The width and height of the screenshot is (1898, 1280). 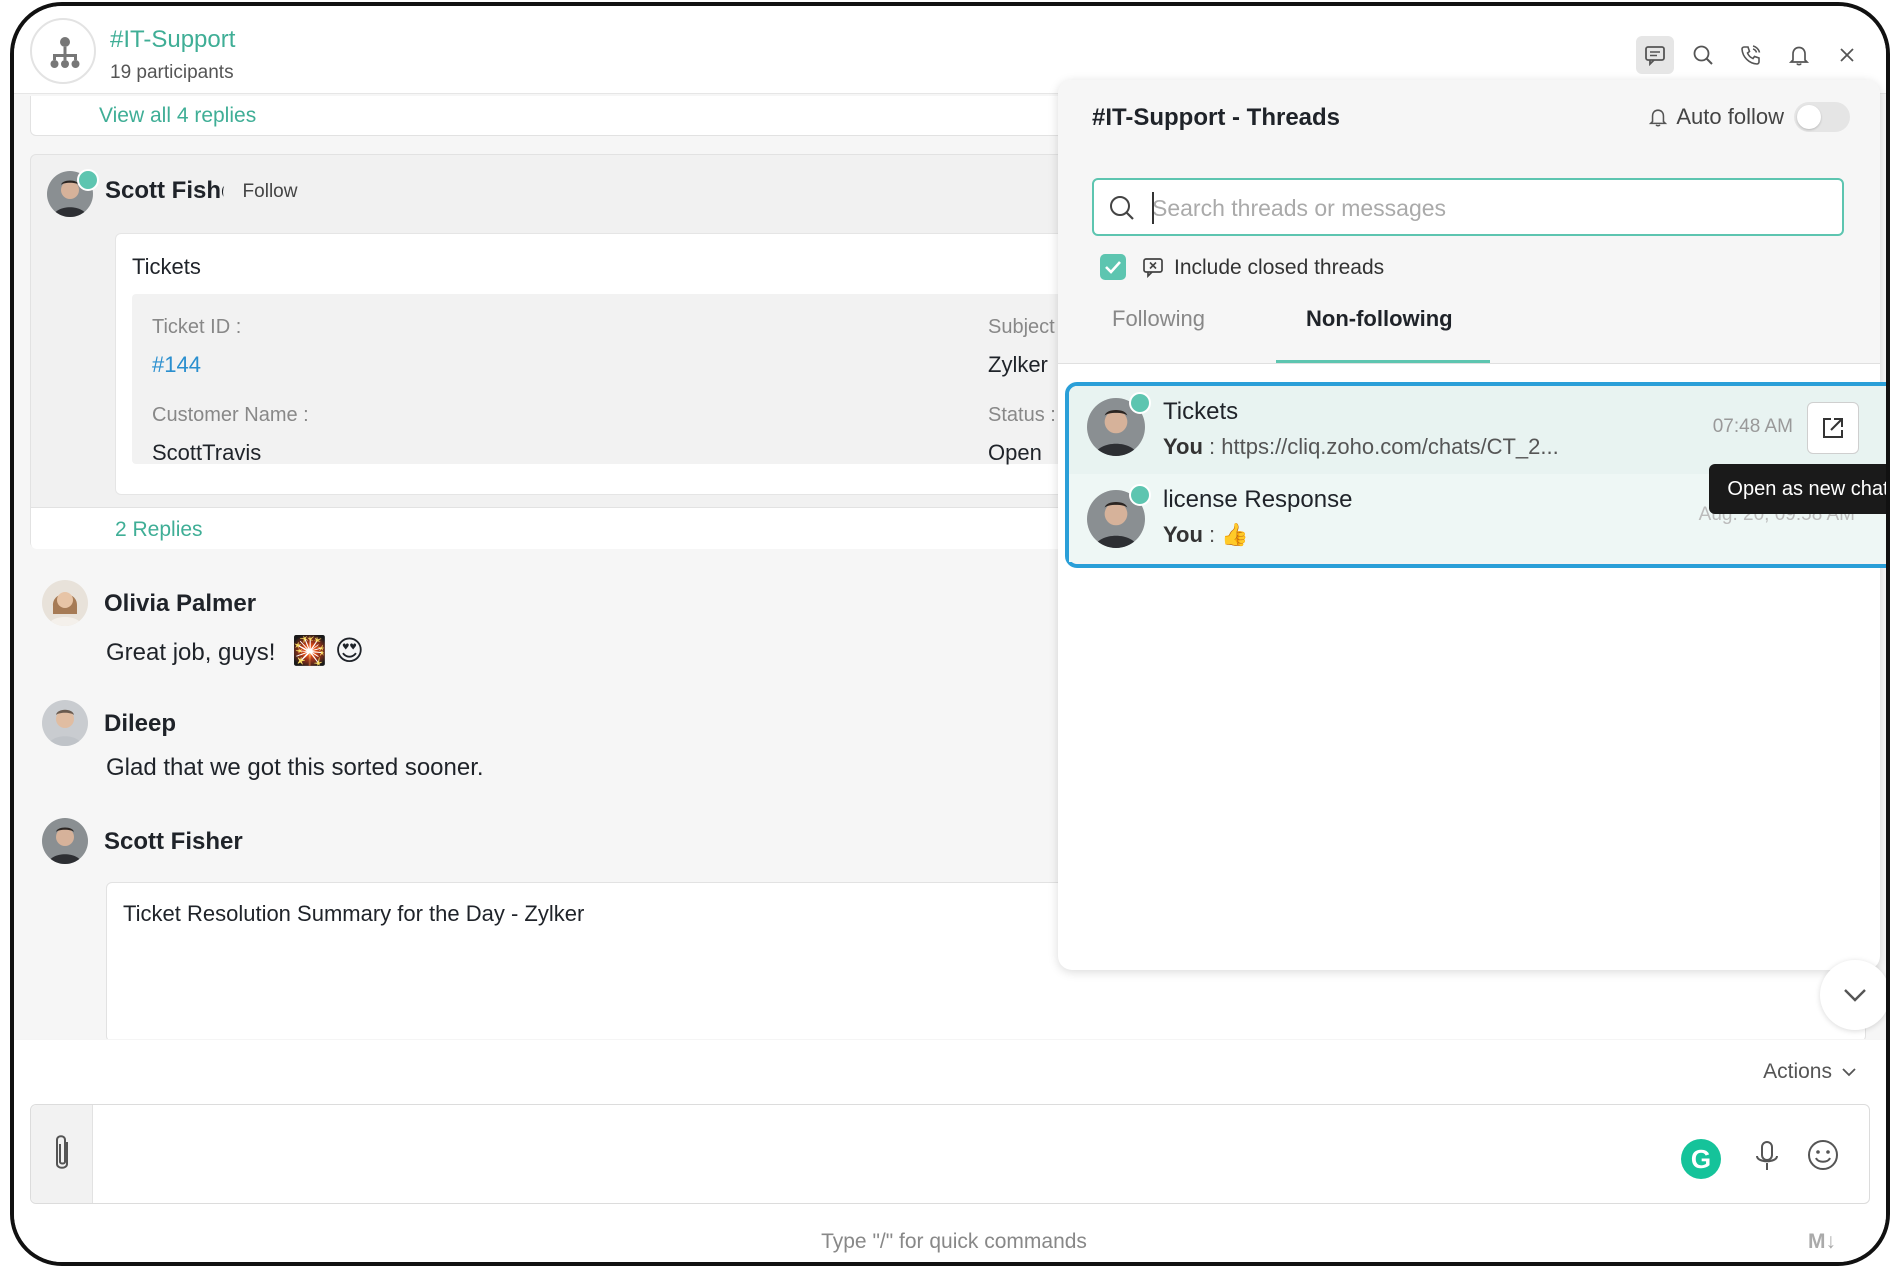 What do you see at coordinates (172, 40) in the screenshot?
I see `channel-name: #IT-Support` at bounding box center [172, 40].